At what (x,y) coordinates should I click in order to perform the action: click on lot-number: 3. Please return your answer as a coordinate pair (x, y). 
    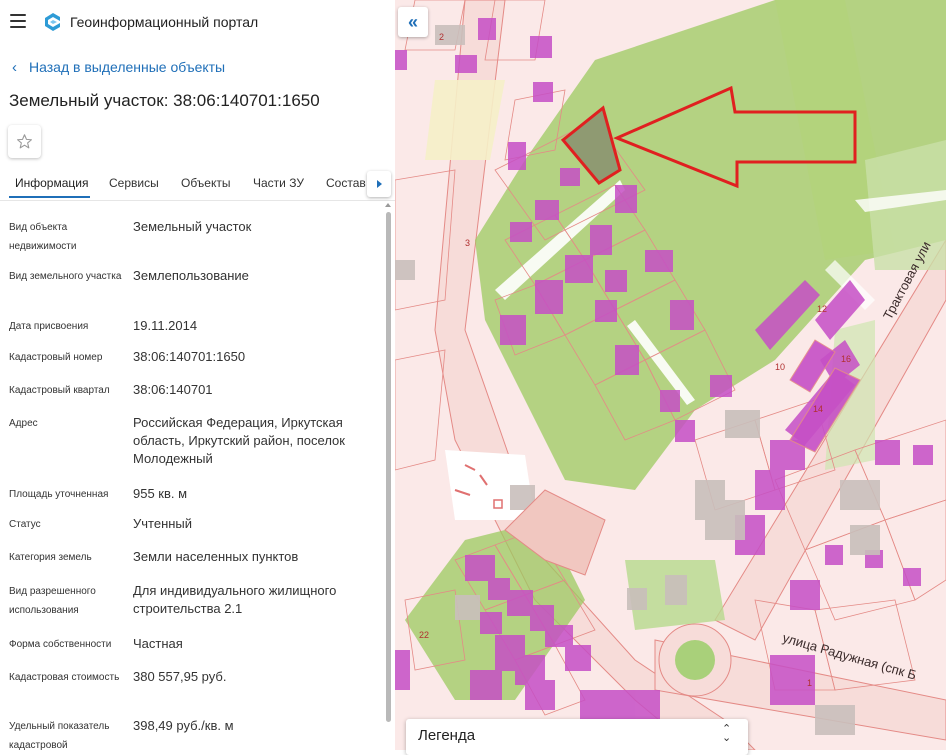
    Looking at the image, I should click on (468, 243).